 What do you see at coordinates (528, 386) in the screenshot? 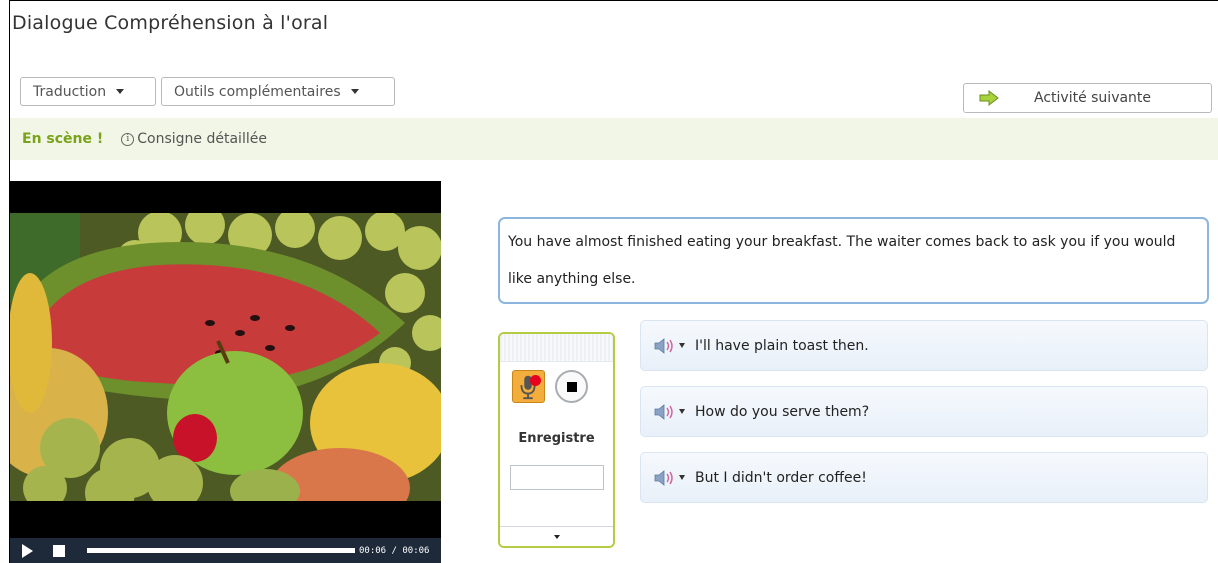
I see `record-button` at bounding box center [528, 386].